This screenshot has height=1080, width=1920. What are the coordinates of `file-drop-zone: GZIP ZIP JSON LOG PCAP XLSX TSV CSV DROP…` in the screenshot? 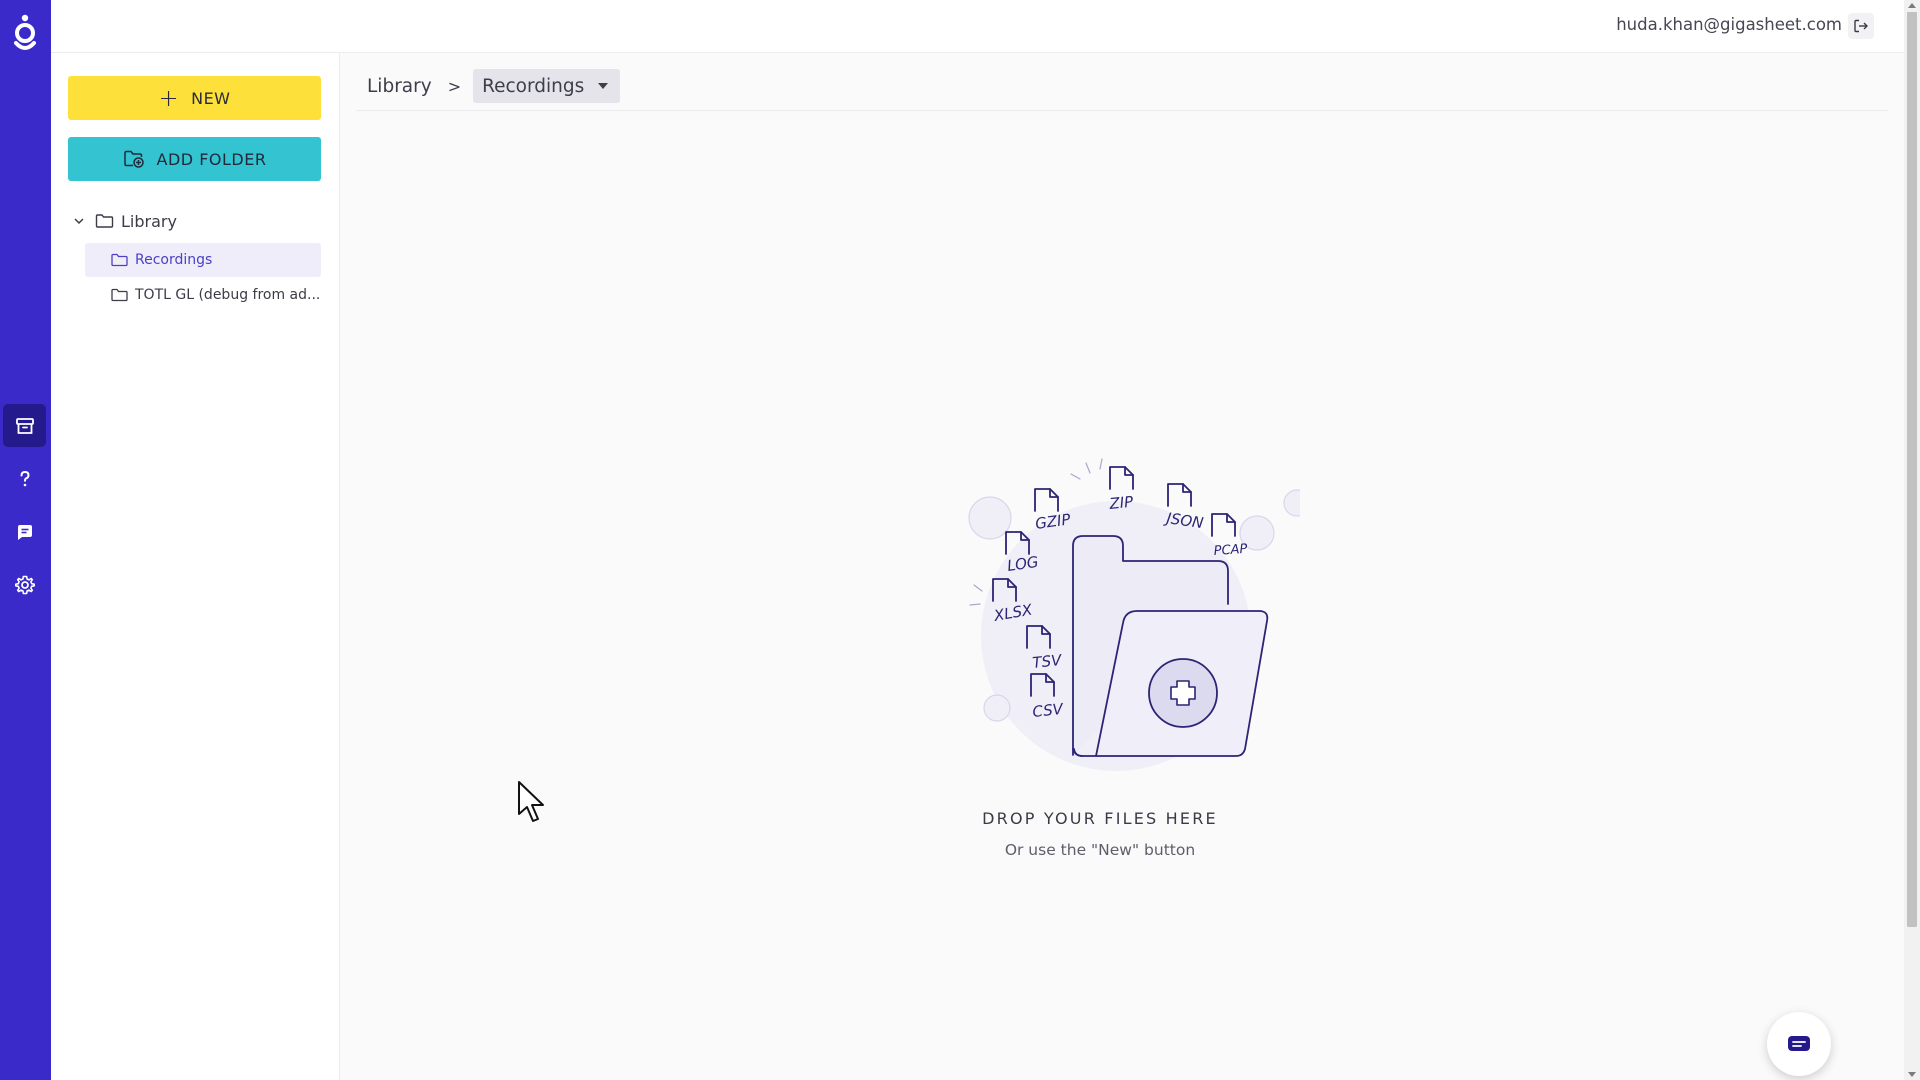 It's located at (1100, 635).